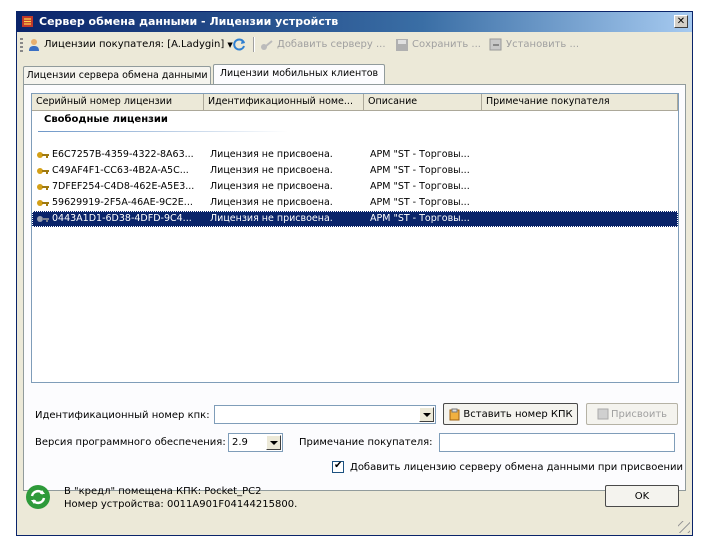  Describe the element at coordinates (639, 414) in the screenshot. I see `assign-label: Присвоить` at that location.